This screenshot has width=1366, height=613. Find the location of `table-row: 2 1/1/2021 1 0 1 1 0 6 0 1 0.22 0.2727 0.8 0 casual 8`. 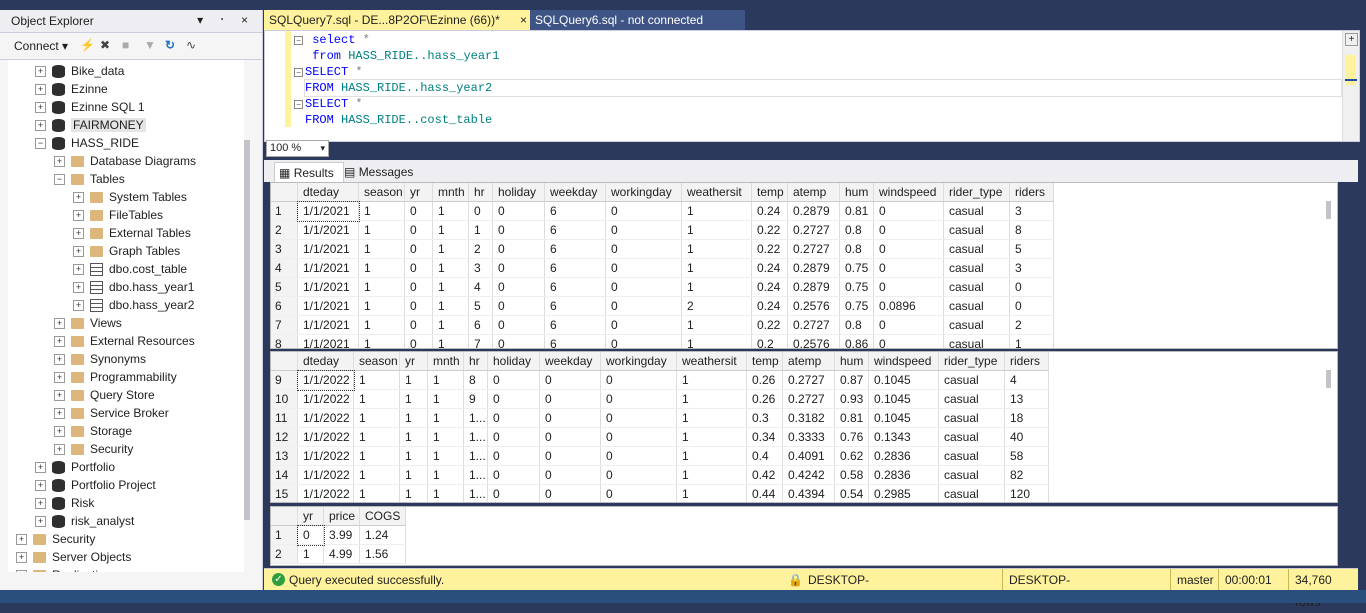

table-row: 2 1/1/2021 1 0 1 1 0 6 0 1 0.22 0.2727 0.8 0 casual 8 is located at coordinates (662, 230).